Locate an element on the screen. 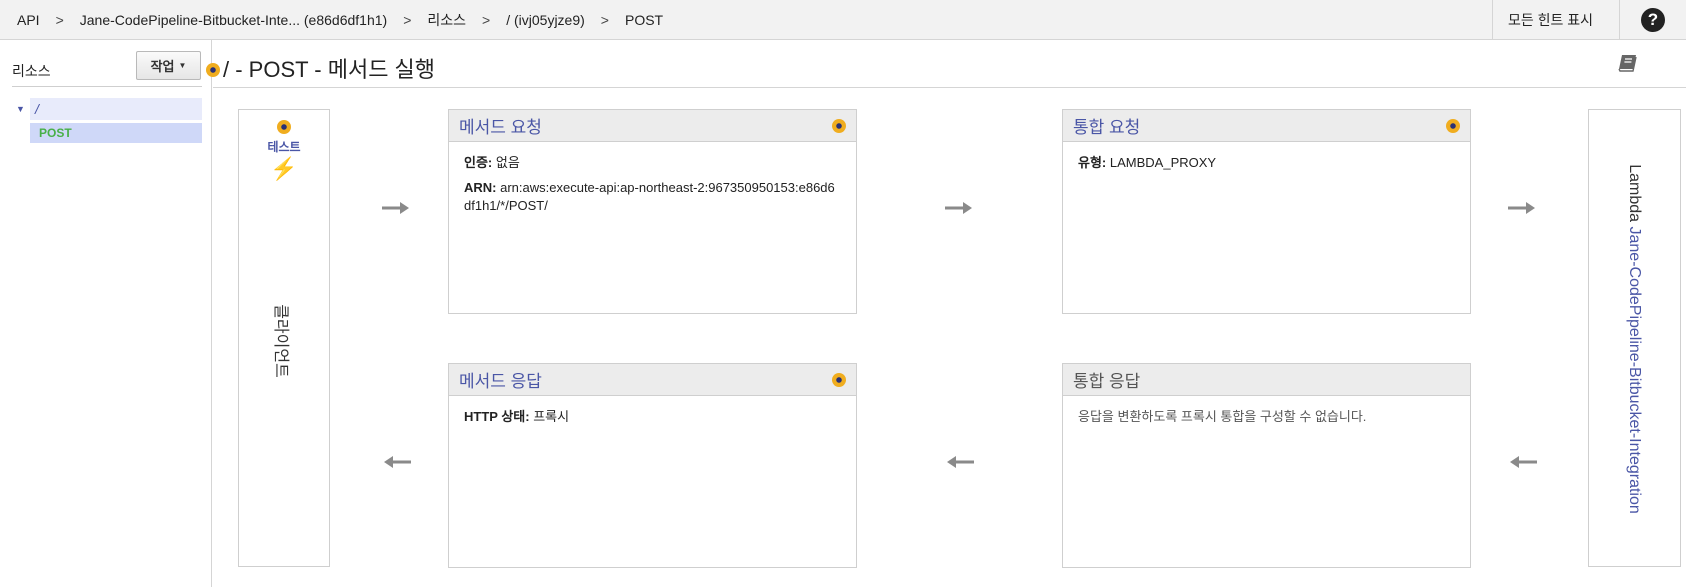 Image resolution: width=1686 pixels, height=587 pixels. test-button: 테스트 ⚡ is located at coordinates (284, 150).